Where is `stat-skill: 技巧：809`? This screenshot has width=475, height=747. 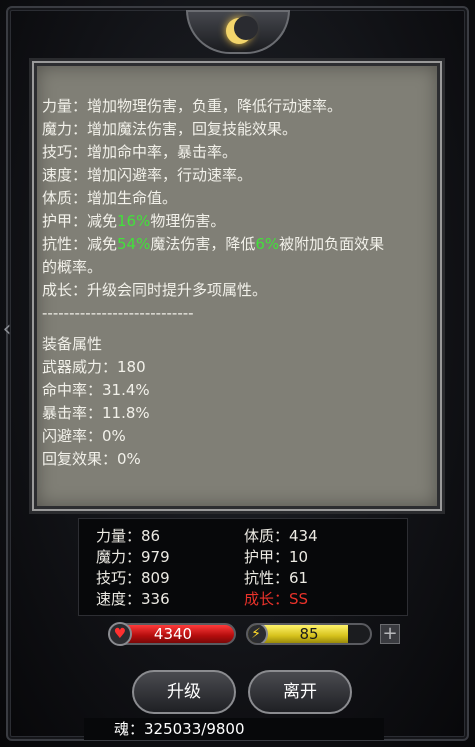 stat-skill: 技巧：809 is located at coordinates (133, 578).